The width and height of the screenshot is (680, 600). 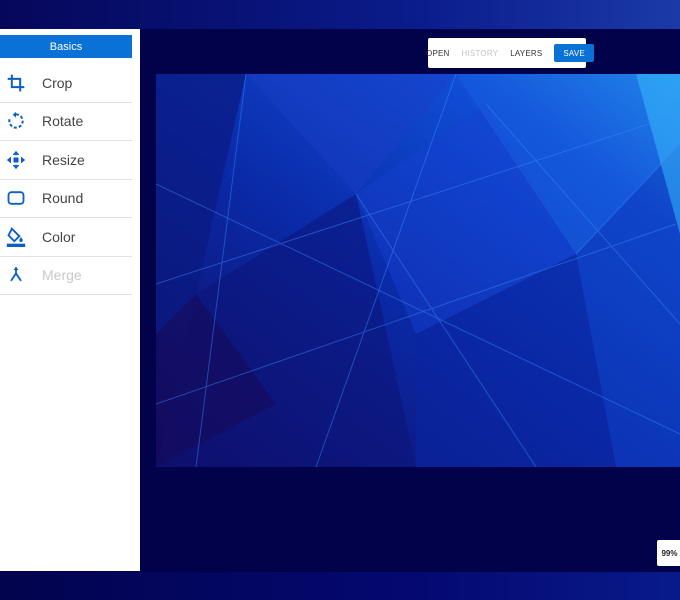 I want to click on paint-bucket-icon, so click(x=21, y=236).